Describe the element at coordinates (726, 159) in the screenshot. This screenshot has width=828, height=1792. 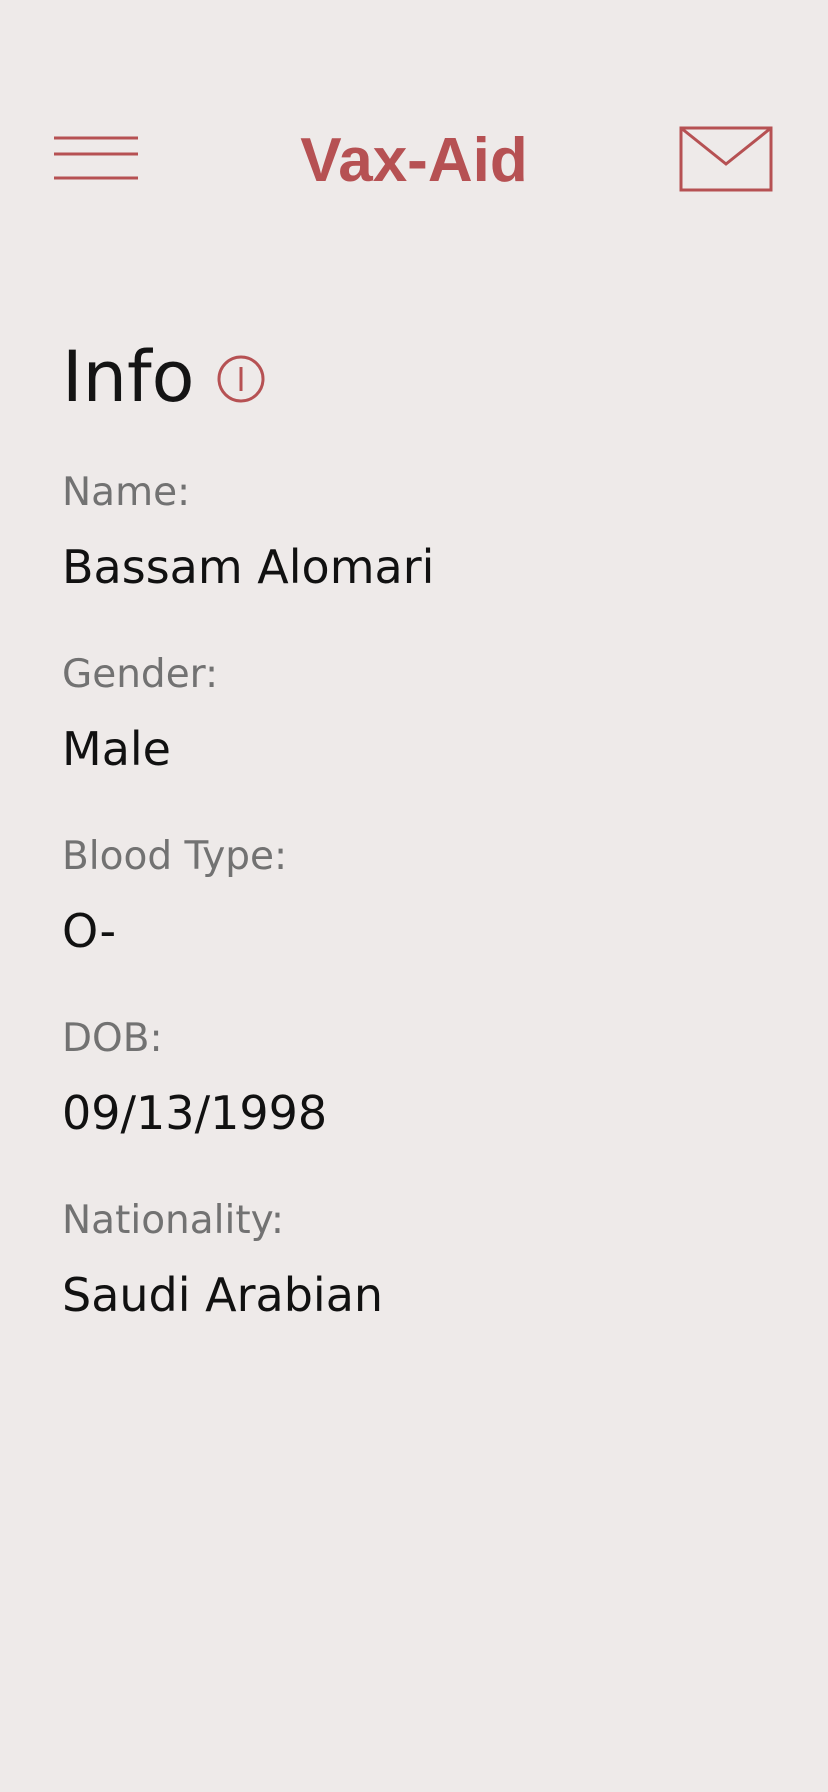
I see `envelope-icon` at that location.